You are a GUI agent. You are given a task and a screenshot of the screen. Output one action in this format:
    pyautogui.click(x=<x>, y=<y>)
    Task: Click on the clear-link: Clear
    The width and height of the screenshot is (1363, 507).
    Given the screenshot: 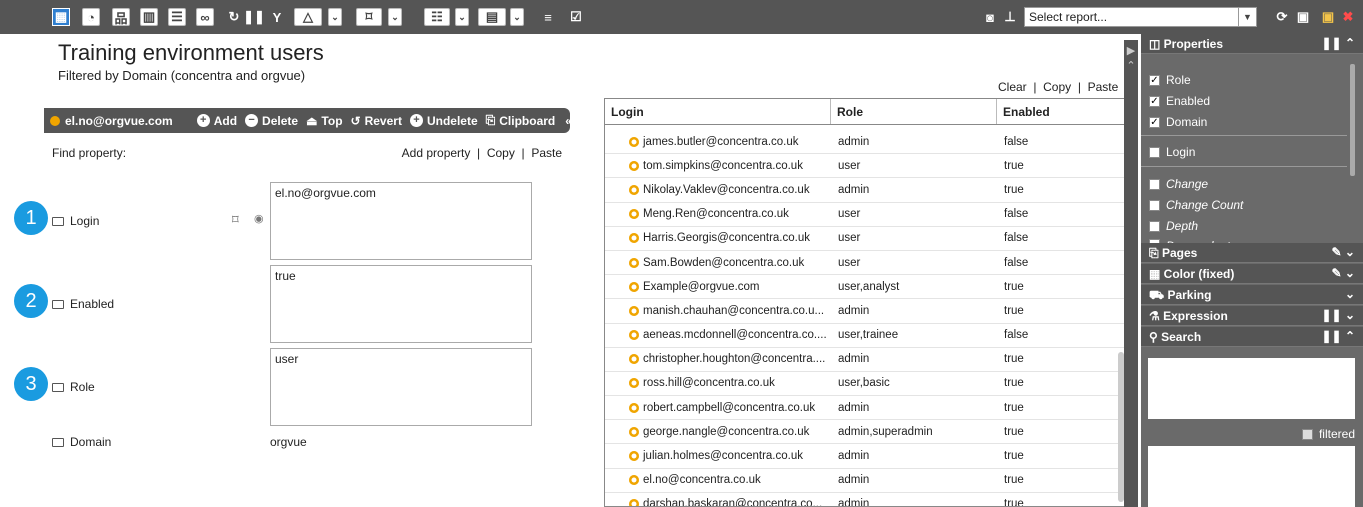 What is the action you would take?
    pyautogui.click(x=1012, y=87)
    